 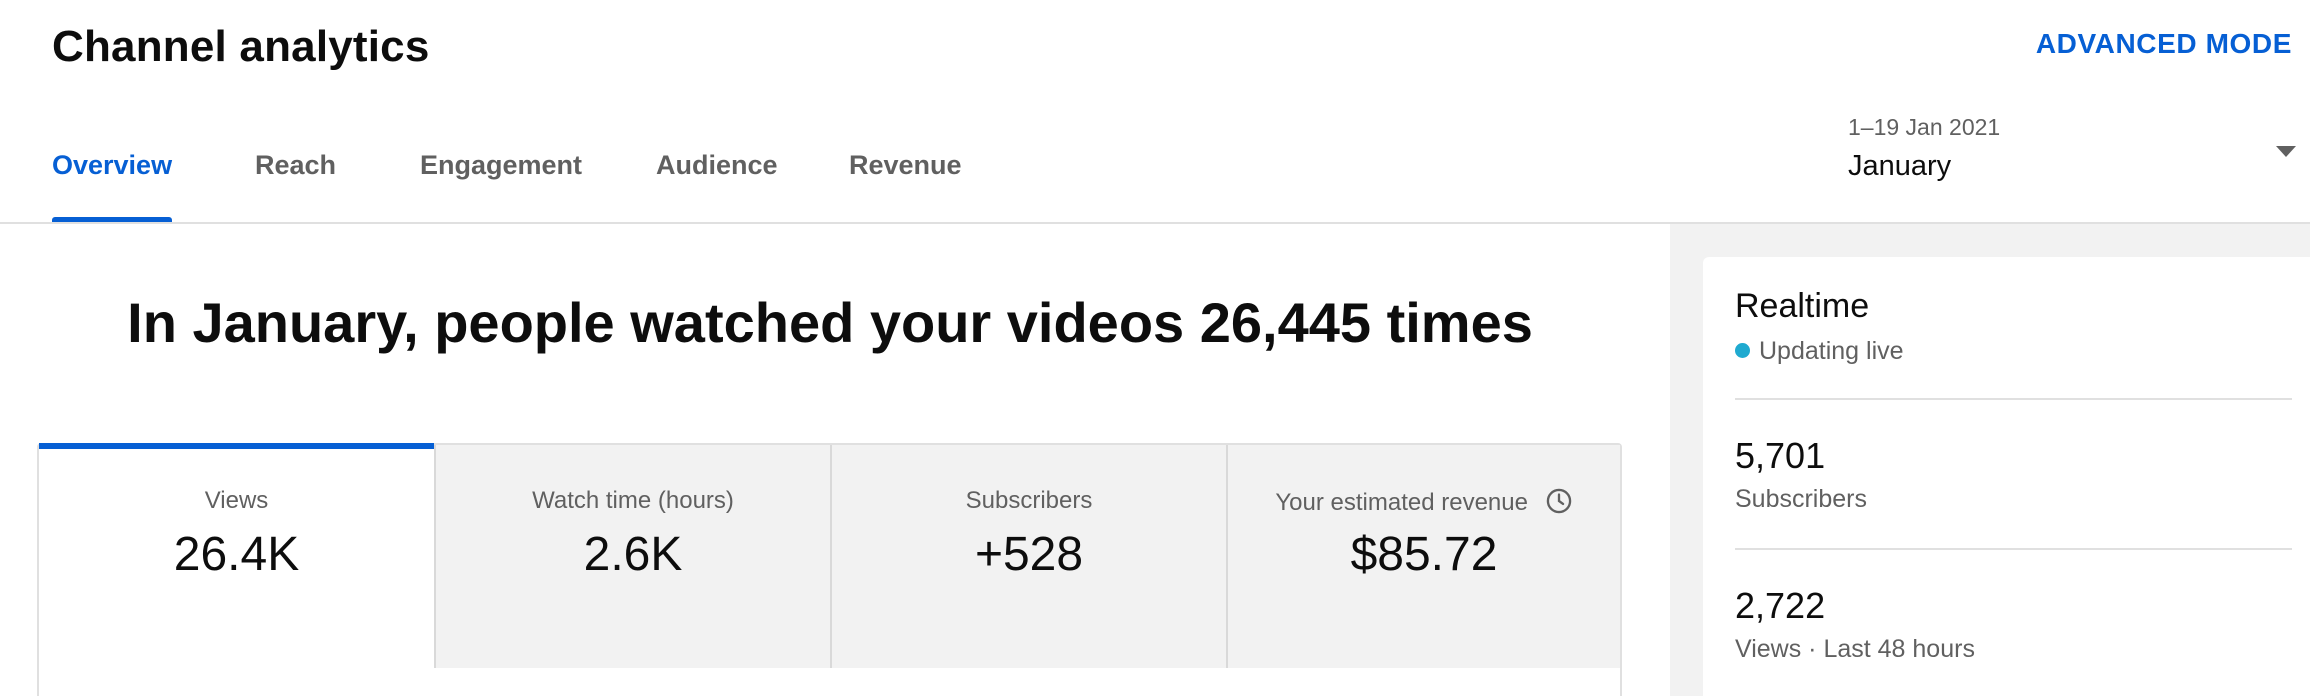 I want to click on tab-label: Revenue, so click(x=905, y=165).